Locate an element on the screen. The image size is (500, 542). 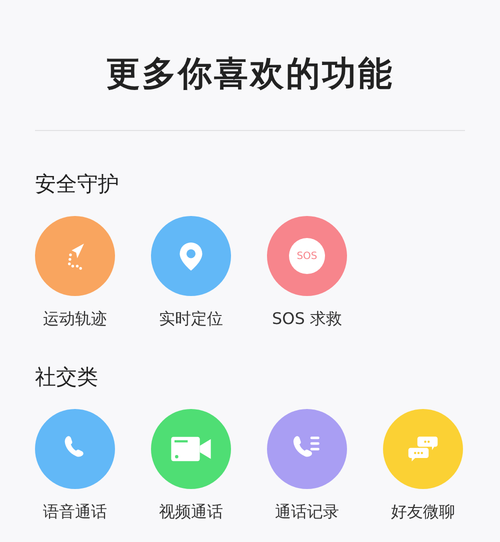
feature-button: SOS is located at coordinates (307, 256).